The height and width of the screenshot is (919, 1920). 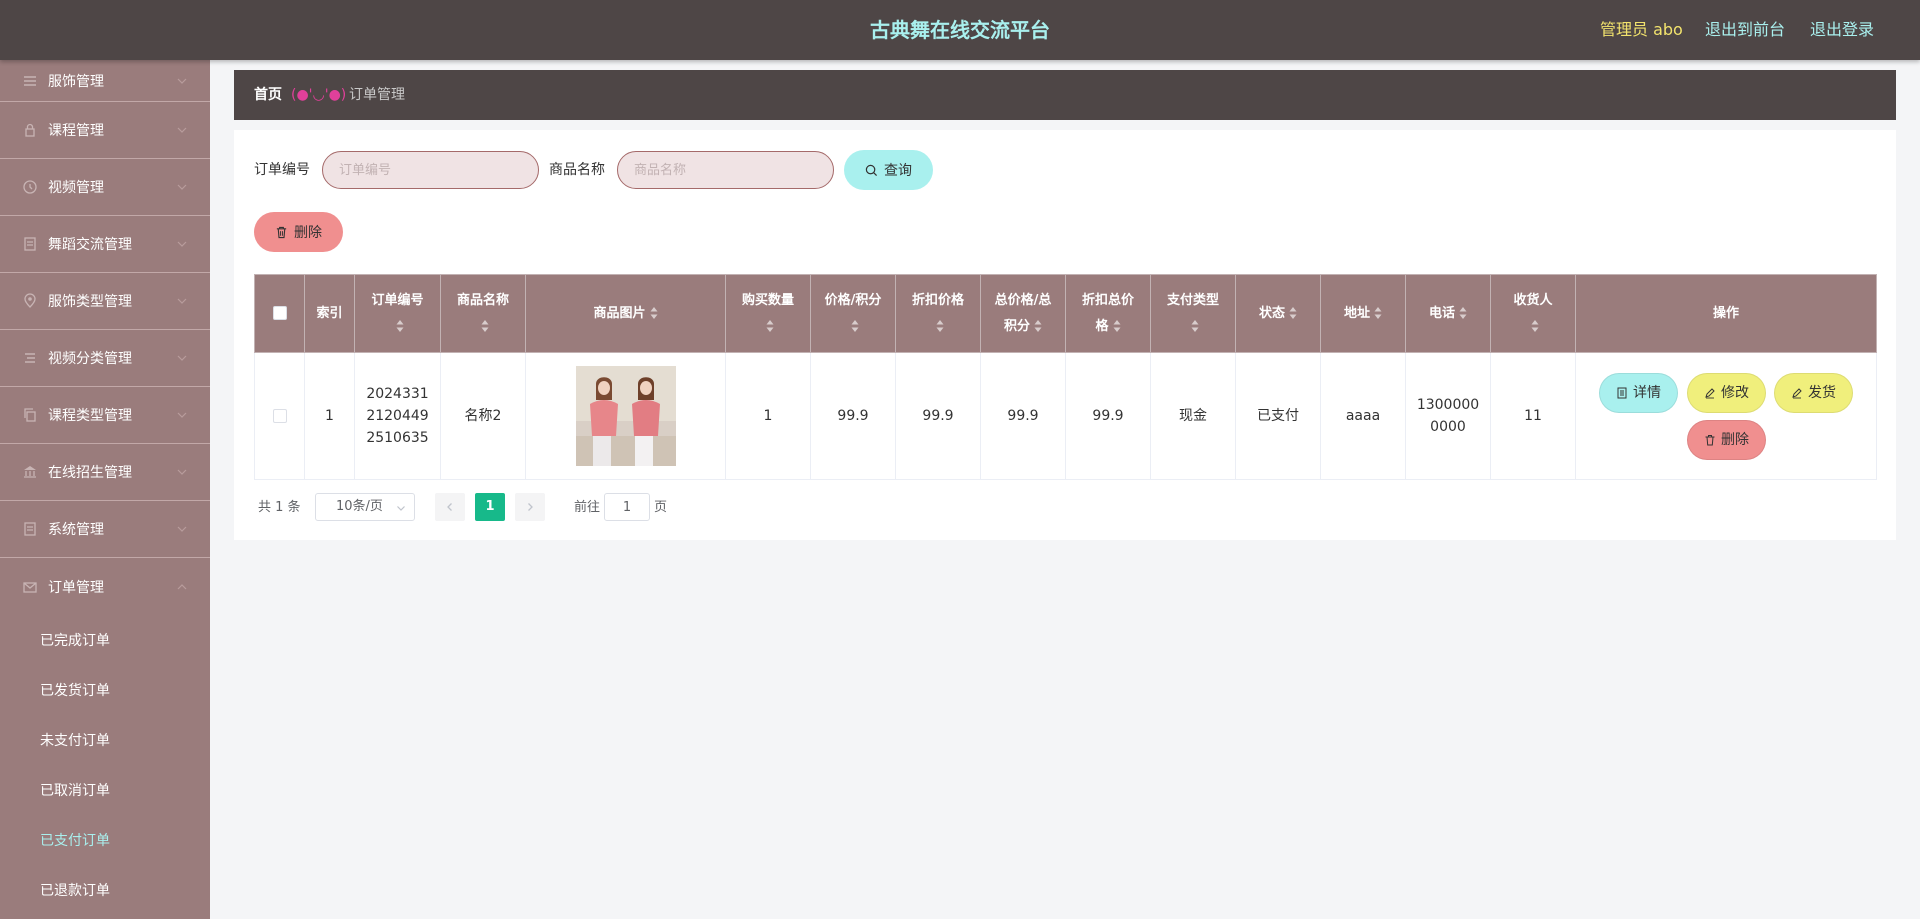 What do you see at coordinates (1108, 313) in the screenshot?
I see `header-discount-total: 折扣总价格` at bounding box center [1108, 313].